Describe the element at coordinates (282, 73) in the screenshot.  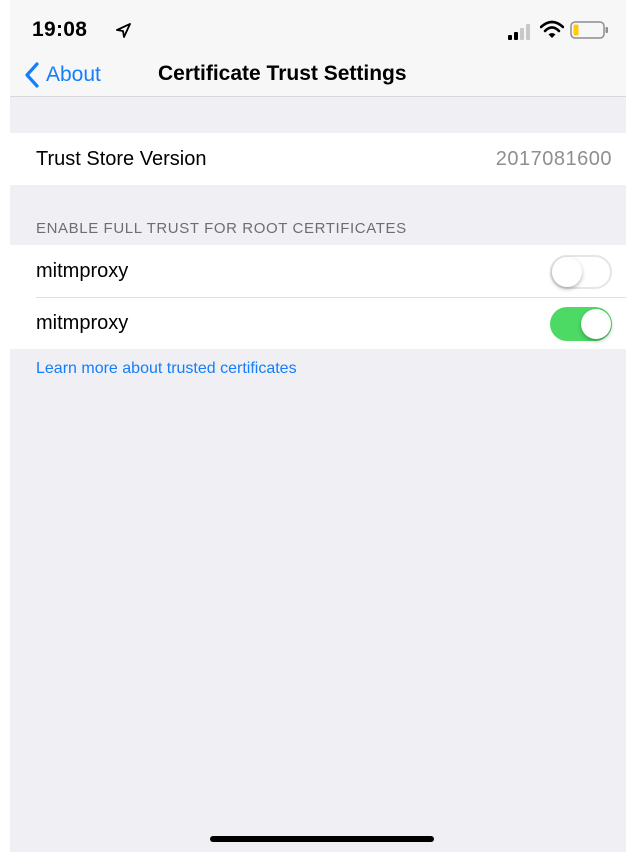
I see `page-title: Certificate Trust Settings` at that location.